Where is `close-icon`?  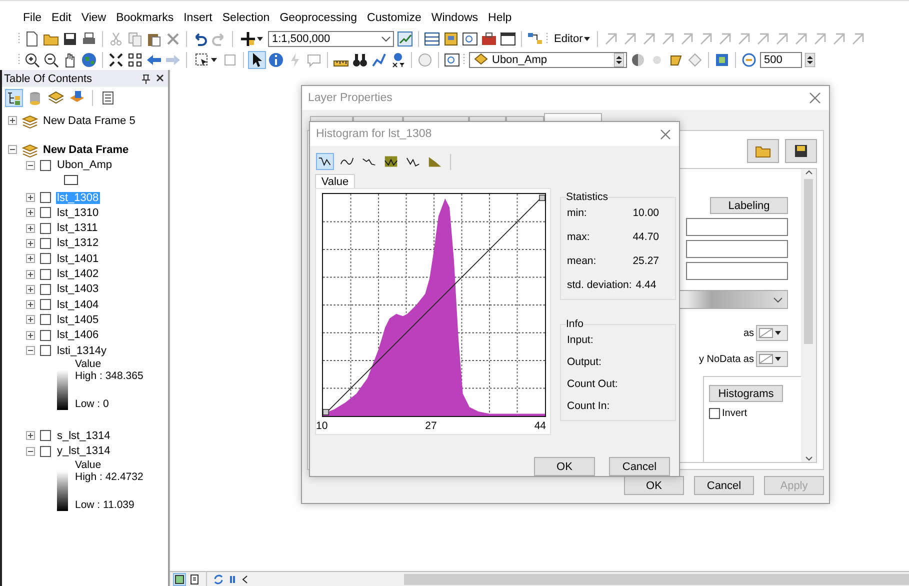 close-icon is located at coordinates (160, 78).